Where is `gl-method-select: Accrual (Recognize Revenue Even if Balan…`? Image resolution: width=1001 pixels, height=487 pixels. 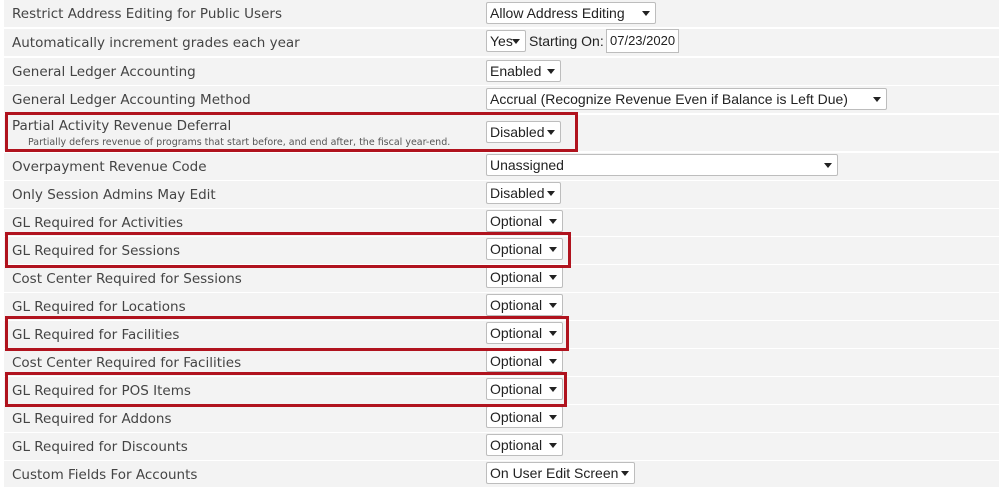
gl-method-select: Accrual (Recognize Revenue Even if Balan… is located at coordinates (686, 99).